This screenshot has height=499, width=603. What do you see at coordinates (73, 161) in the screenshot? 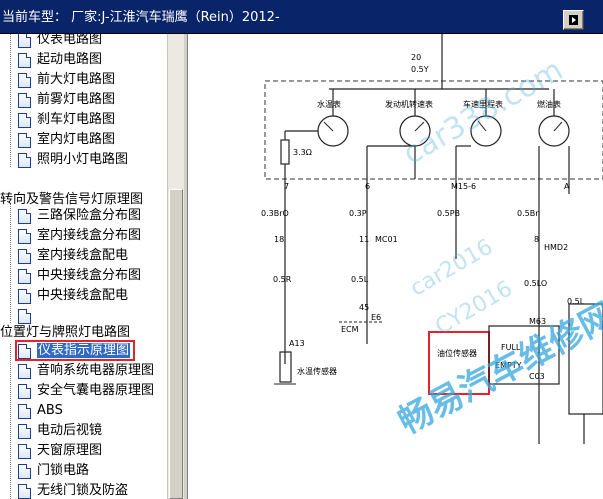
I see `tree-item: 照明小灯电路图` at bounding box center [73, 161].